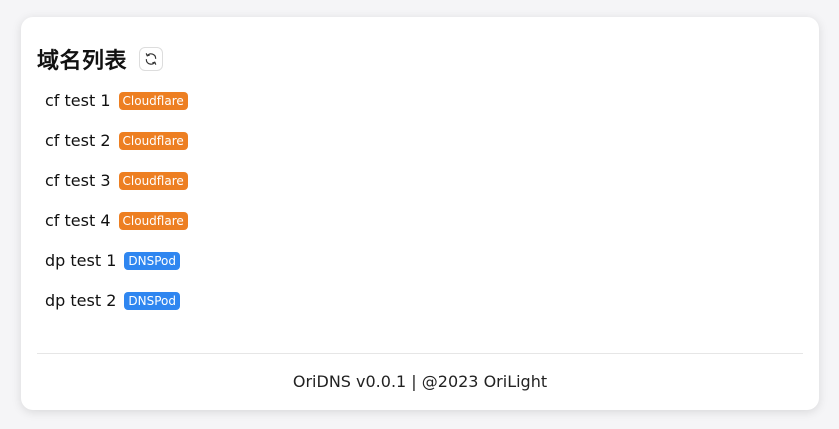 This screenshot has height=429, width=839. Describe the element at coordinates (116, 189) in the screenshot. I see `domain-item: cf test 3 Cloudflare` at that location.